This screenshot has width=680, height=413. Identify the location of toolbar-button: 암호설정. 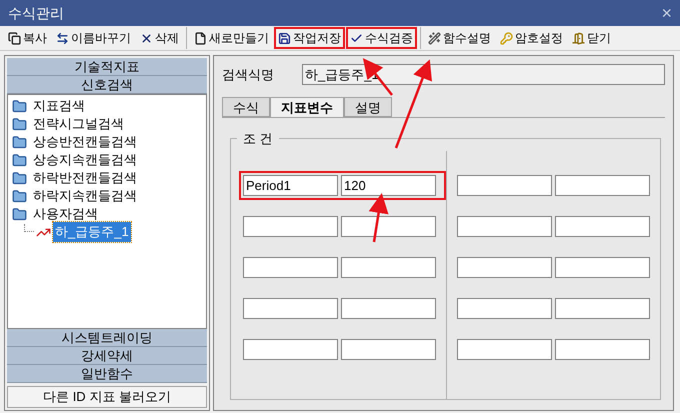
(531, 38).